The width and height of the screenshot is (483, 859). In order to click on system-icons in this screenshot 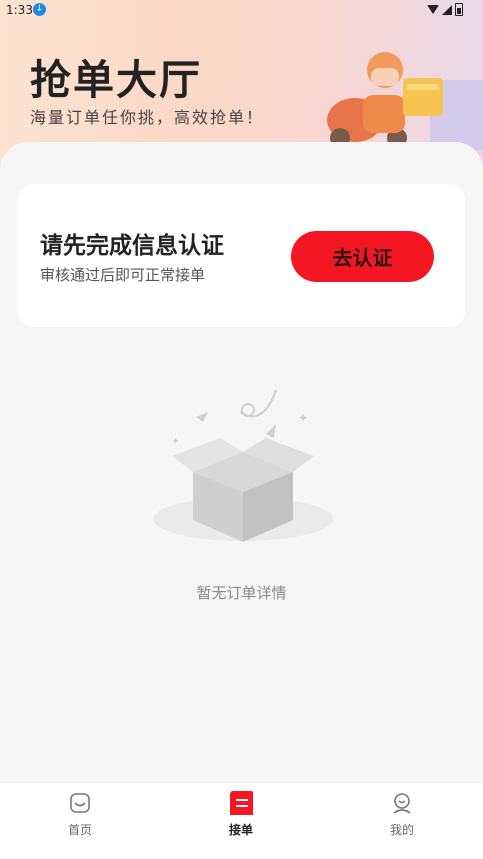, I will do `click(445, 9)`.